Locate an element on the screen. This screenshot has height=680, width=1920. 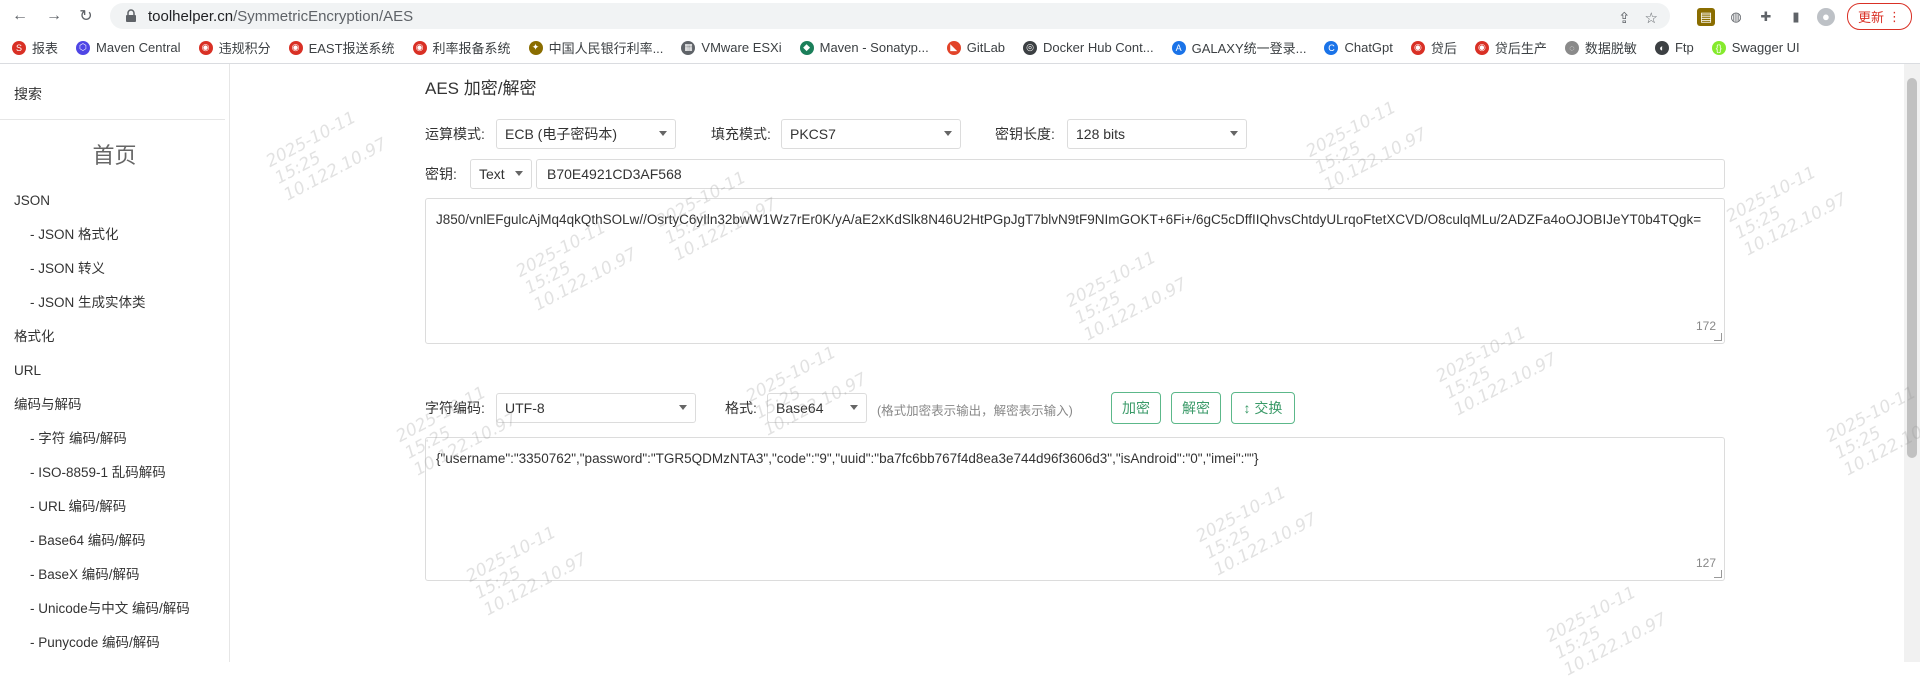
key-input: B70E4921CD3AF568 is located at coordinates (1130, 174).